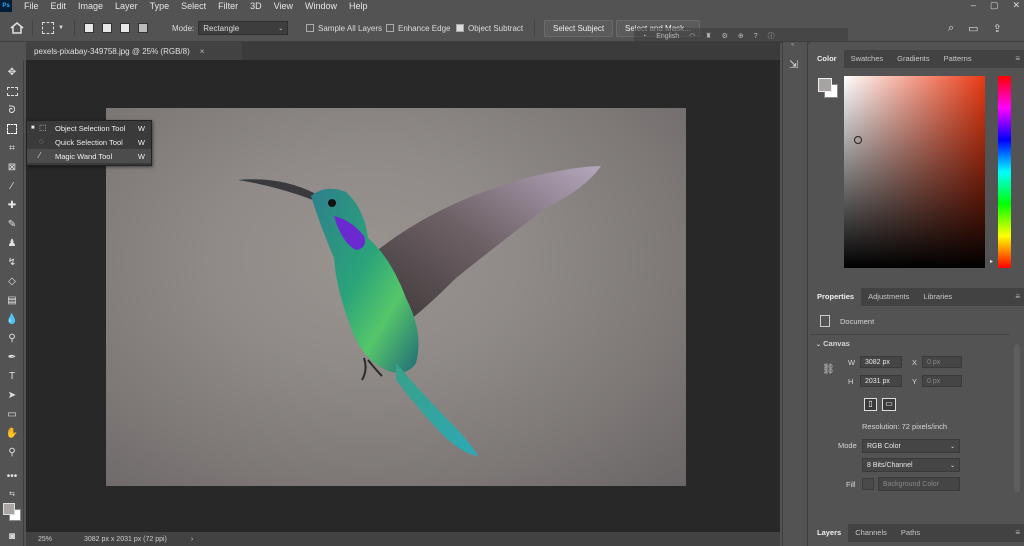  I want to click on clone-stamp-tool-icon: ♟, so click(12, 243).